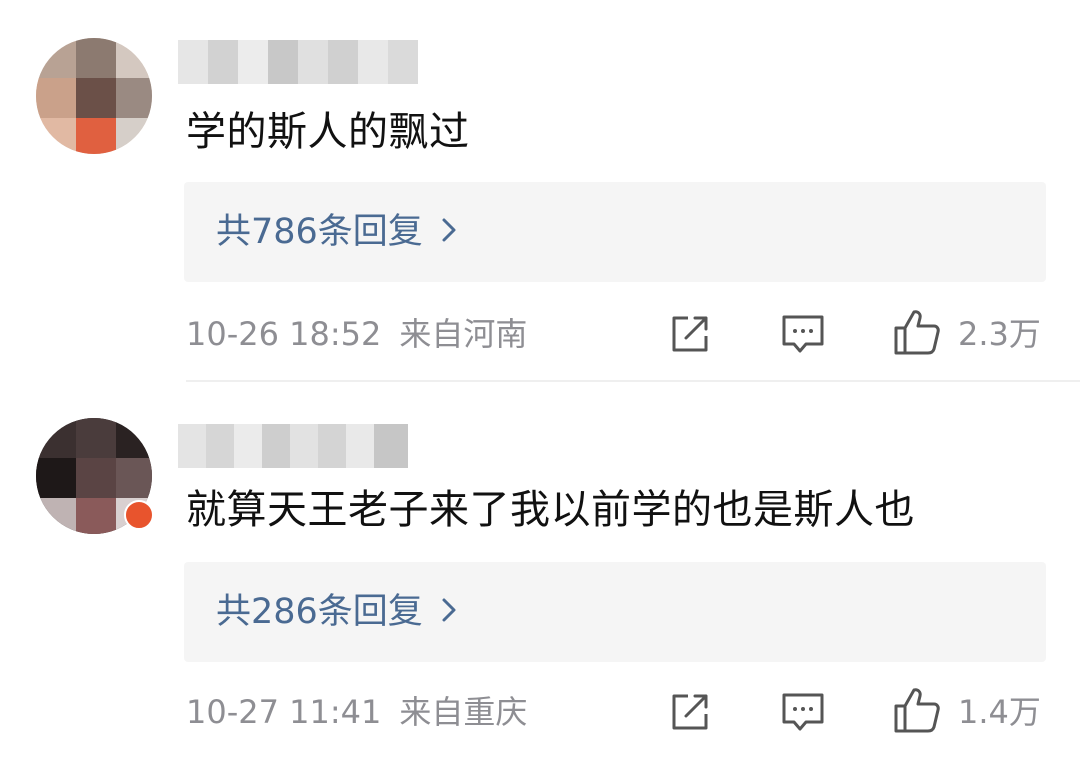 This screenshot has width=1080, height=762. I want to click on verified-badge, so click(139, 515).